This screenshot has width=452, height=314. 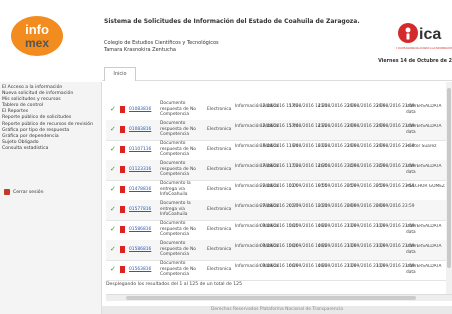 What do you see at coordinates (395, 206) in the screenshot?
I see `date-cell: 09/09/2016 23:59` at bounding box center [395, 206].